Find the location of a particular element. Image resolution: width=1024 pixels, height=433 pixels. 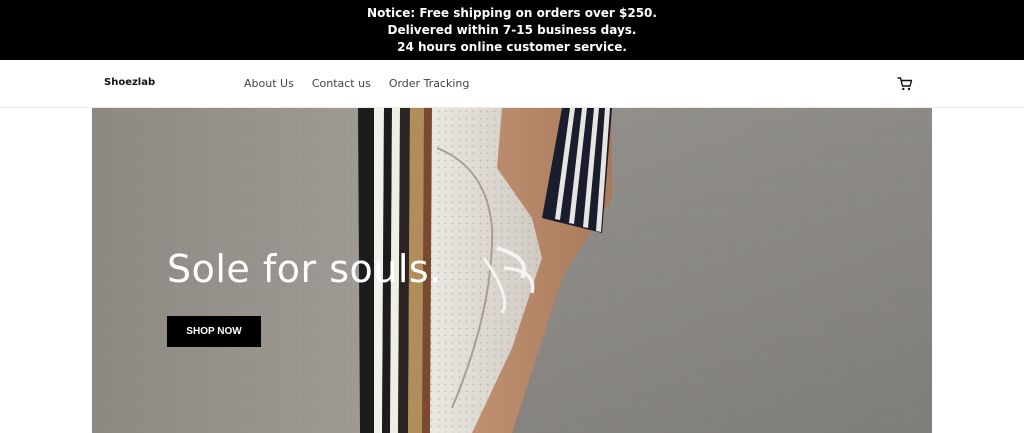

notice-line-3: 24 hours online customer service. is located at coordinates (512, 47).